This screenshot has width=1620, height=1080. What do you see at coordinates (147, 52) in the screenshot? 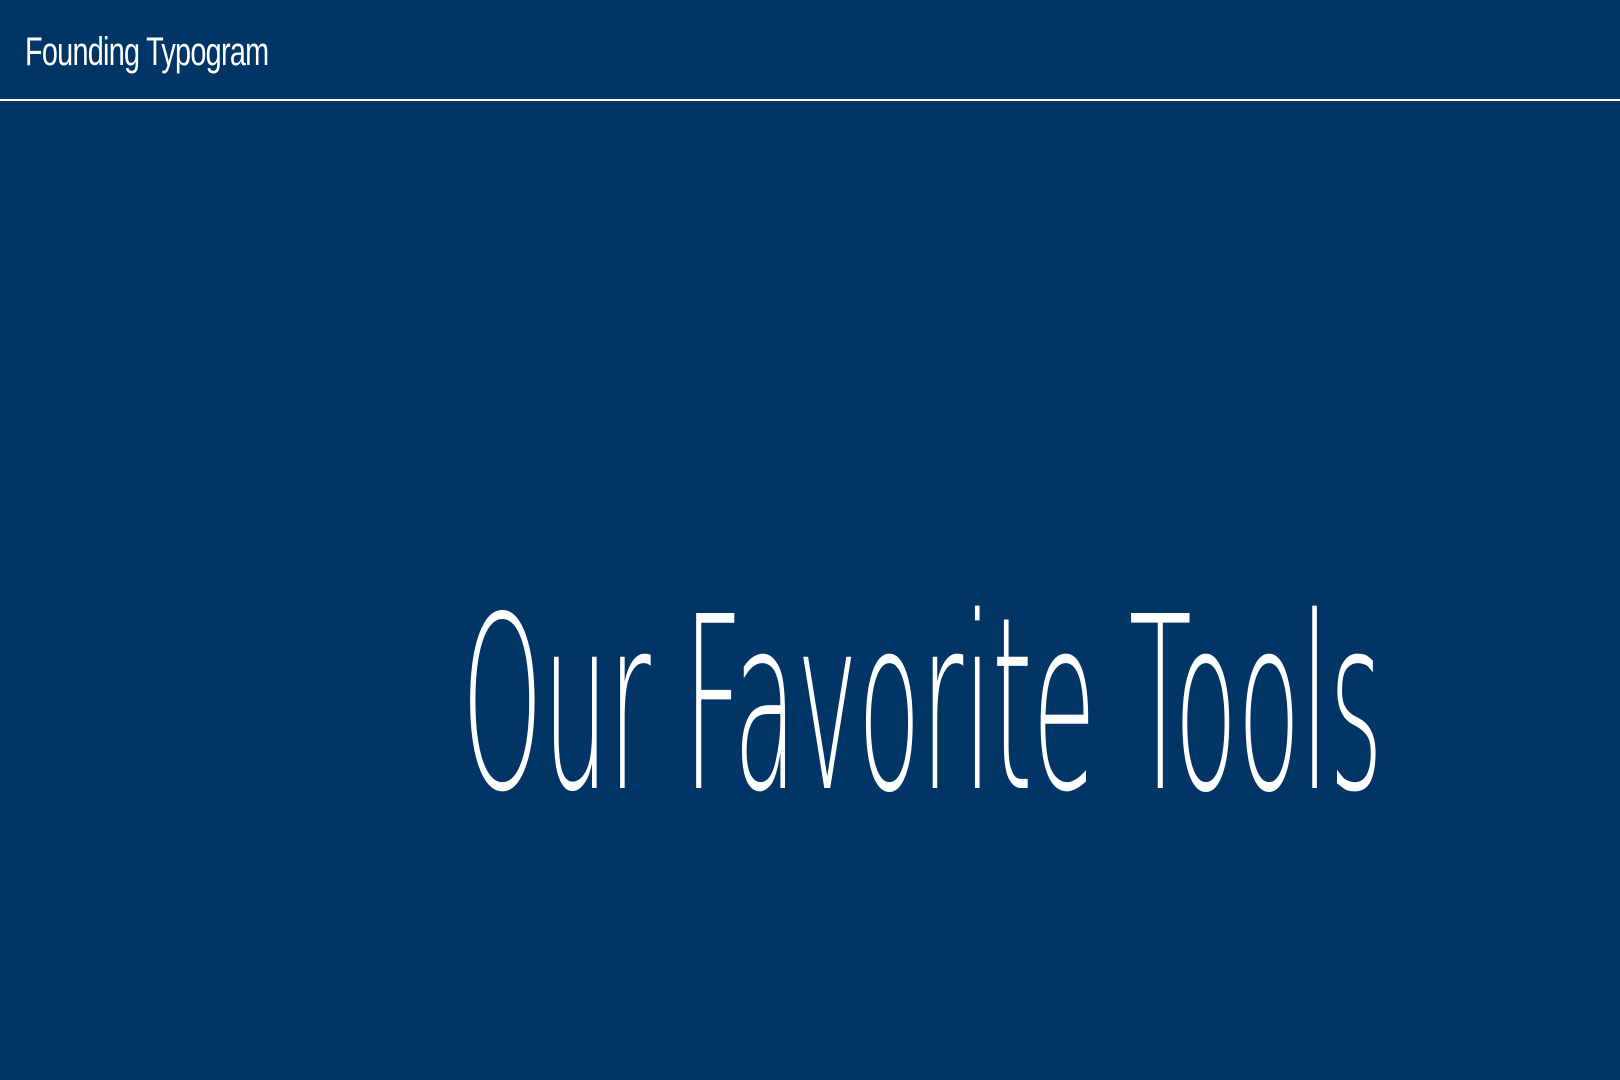
I see `brand-logo-text: Founding Typogram` at bounding box center [147, 52].